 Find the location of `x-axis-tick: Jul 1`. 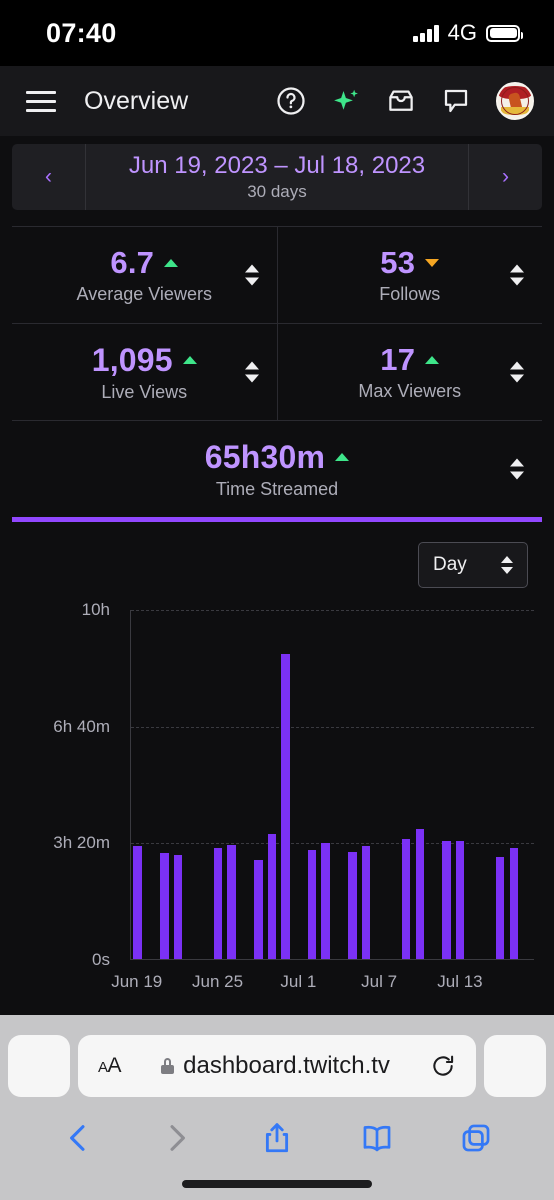

x-axis-tick: Jul 1 is located at coordinates (298, 981).